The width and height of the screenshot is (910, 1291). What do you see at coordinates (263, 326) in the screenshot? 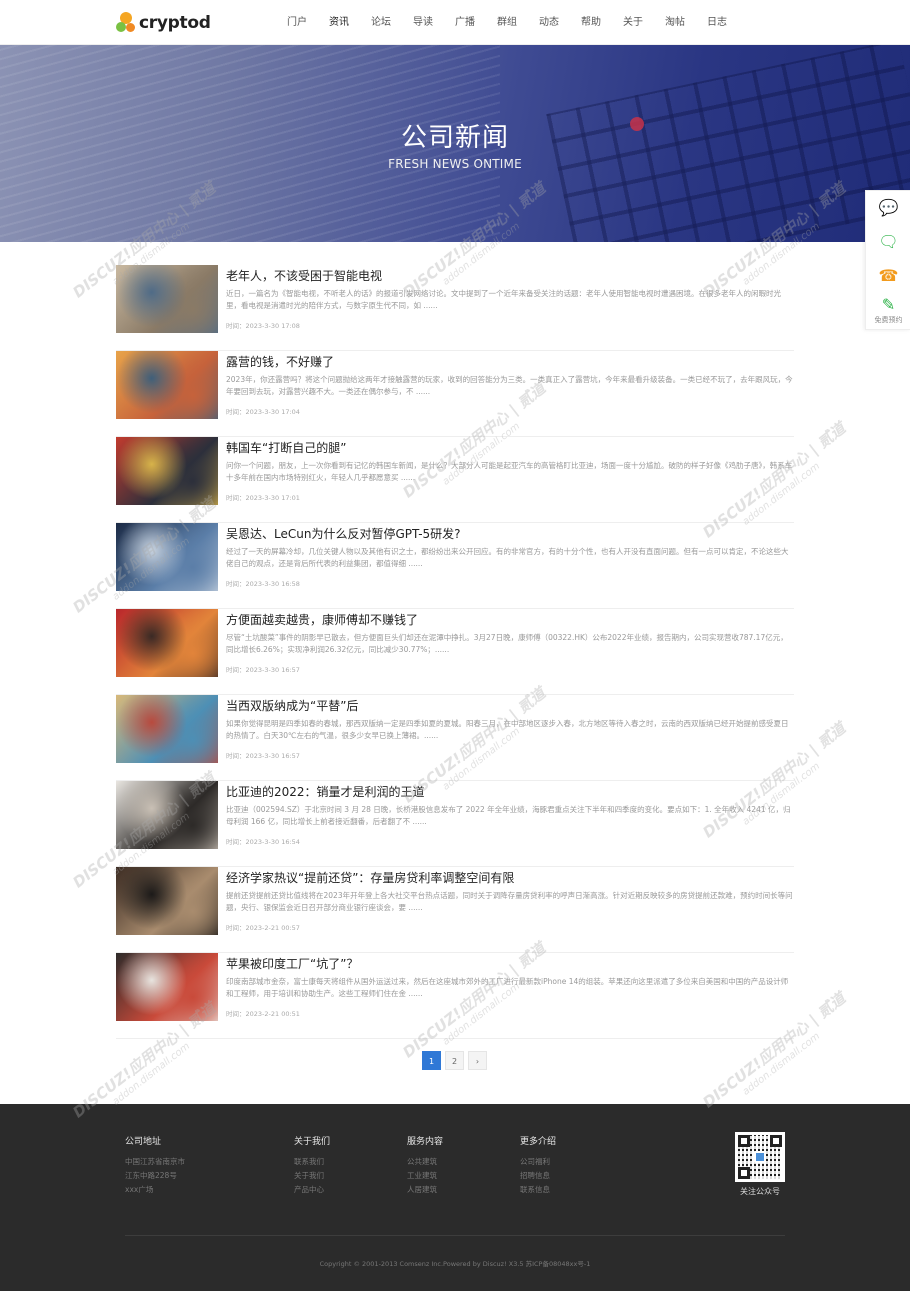
I see `news-time: 时间：2023-3-30 17:08` at bounding box center [263, 326].